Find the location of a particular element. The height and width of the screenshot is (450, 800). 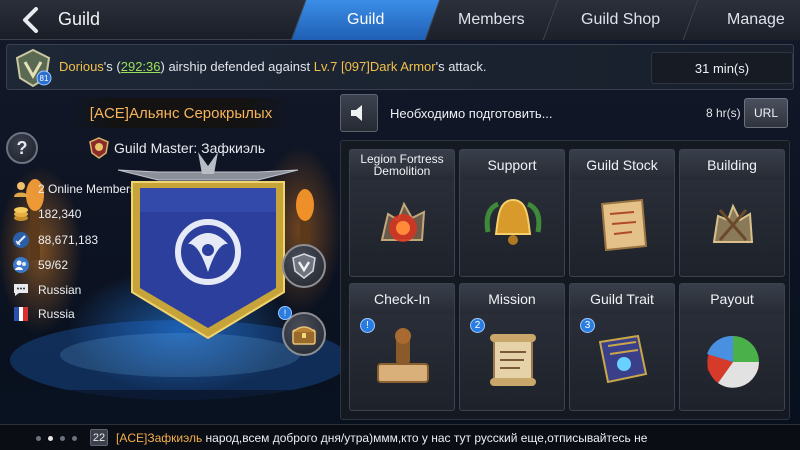

mission-scroll-icon is located at coordinates (513, 360).